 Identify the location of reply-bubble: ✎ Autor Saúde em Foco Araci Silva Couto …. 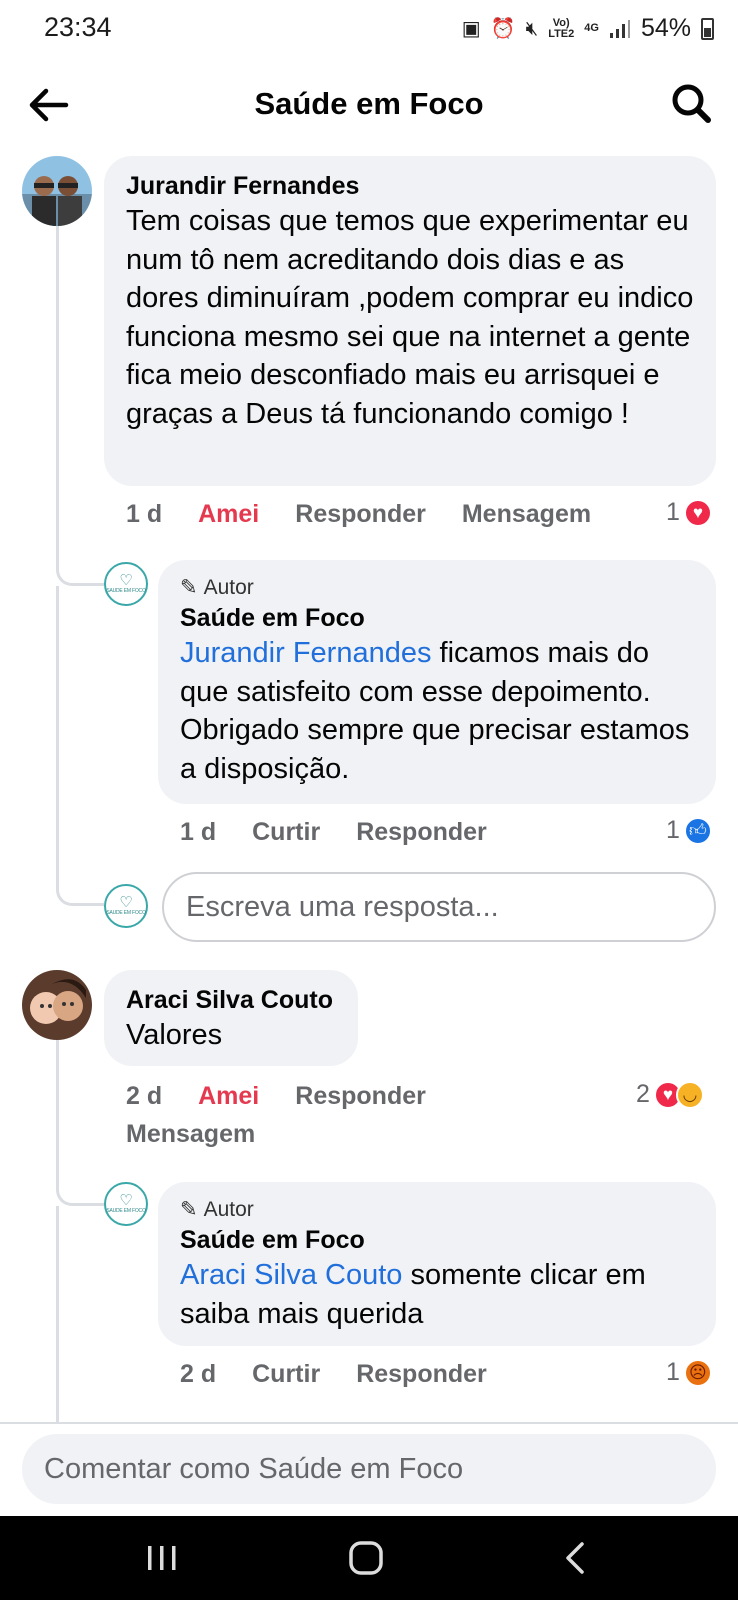
(437, 1264).